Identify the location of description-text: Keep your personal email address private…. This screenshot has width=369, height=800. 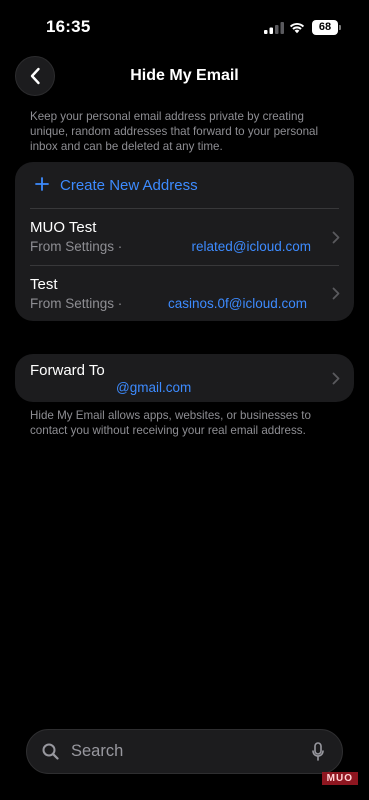
(174, 131).